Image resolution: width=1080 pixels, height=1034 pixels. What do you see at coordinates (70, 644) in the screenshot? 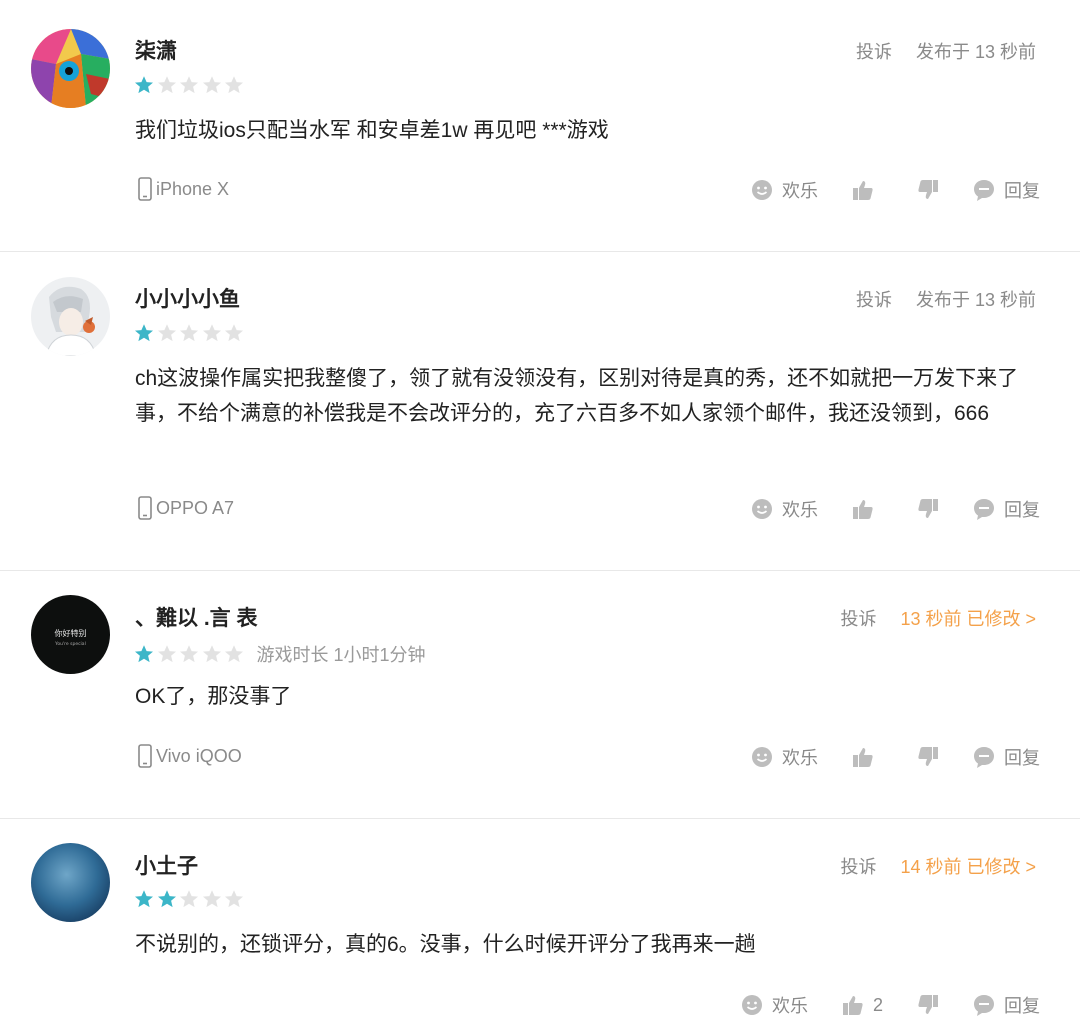
I see `svg-text: You're special` at bounding box center [70, 644].